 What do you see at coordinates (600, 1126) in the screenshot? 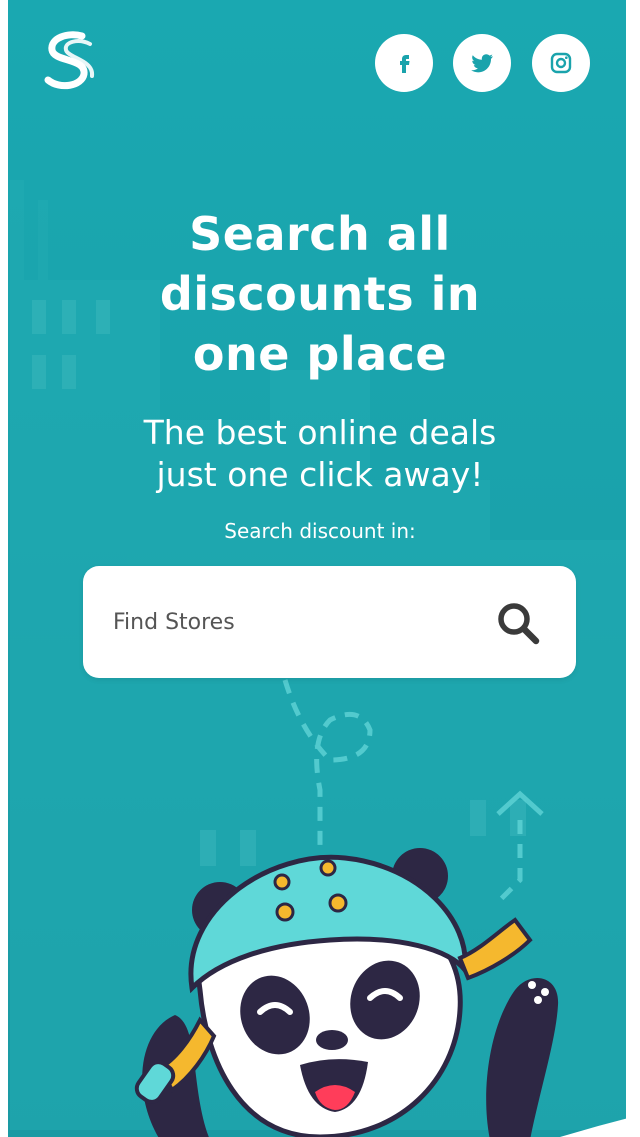
I see `bottom-wave-decoration` at bounding box center [600, 1126].